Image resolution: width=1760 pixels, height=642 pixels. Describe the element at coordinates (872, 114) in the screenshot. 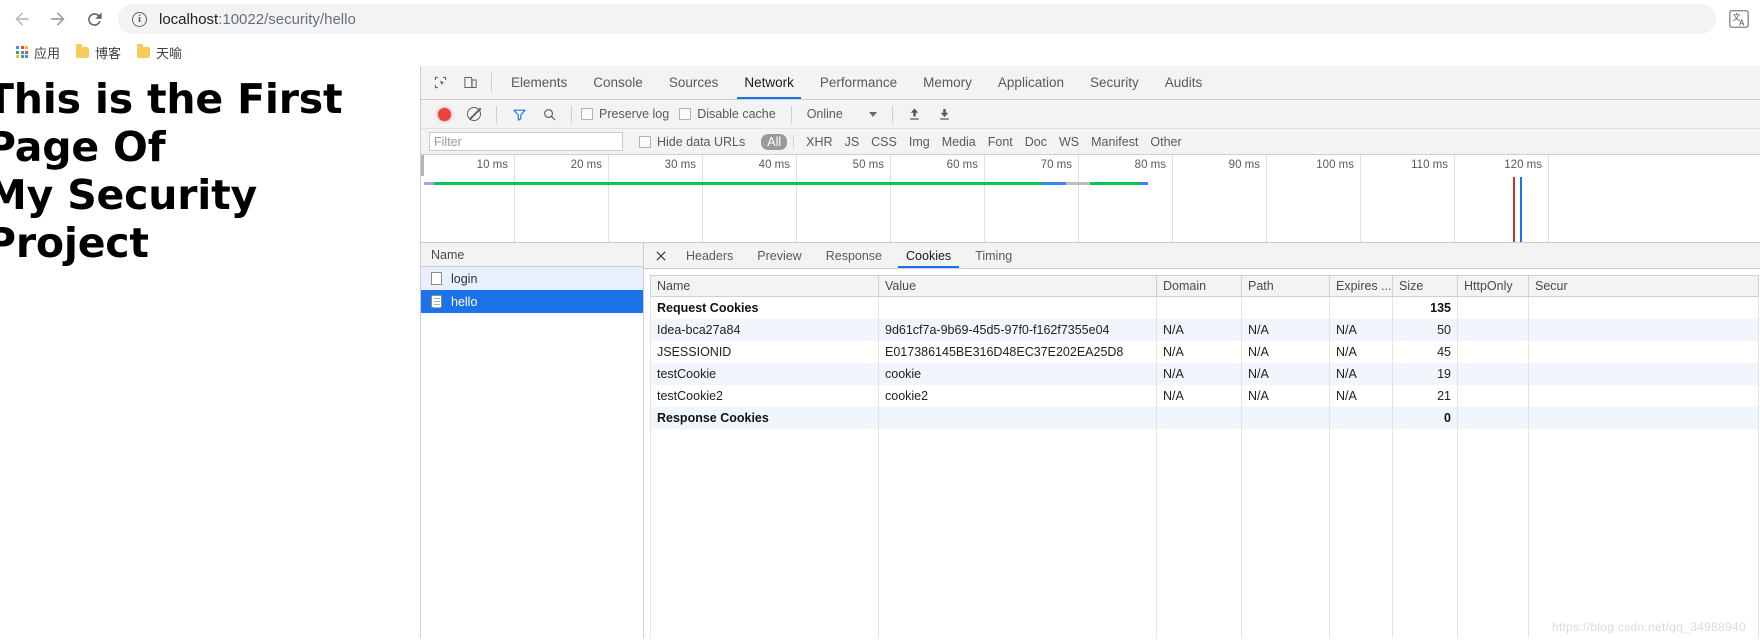

I see `chevron-down-icon` at that location.